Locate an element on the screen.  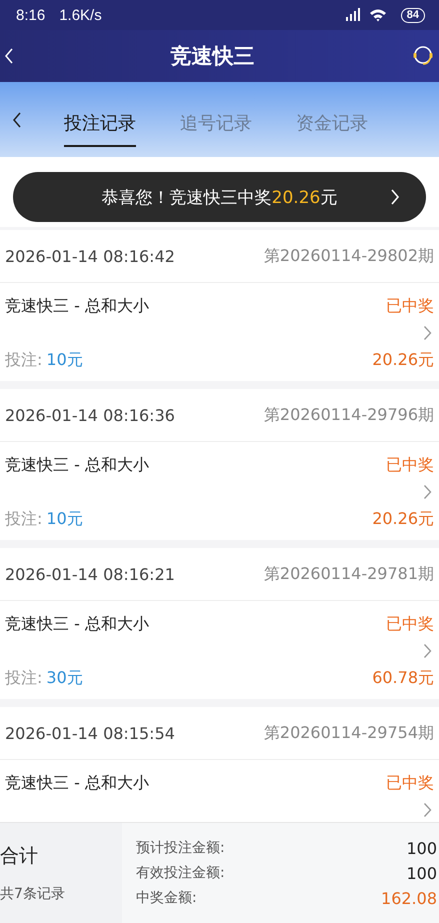
bet-time: 2026-01-14 08:16:21 is located at coordinates (90, 574).